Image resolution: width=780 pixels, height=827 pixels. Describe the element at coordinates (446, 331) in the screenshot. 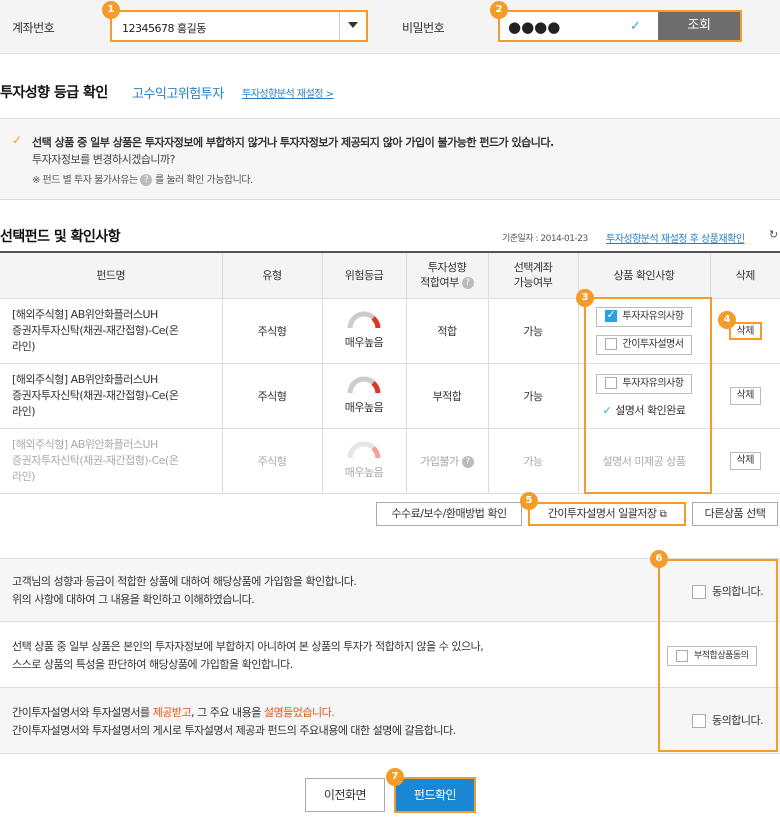

I see `fit-status: 적합` at that location.